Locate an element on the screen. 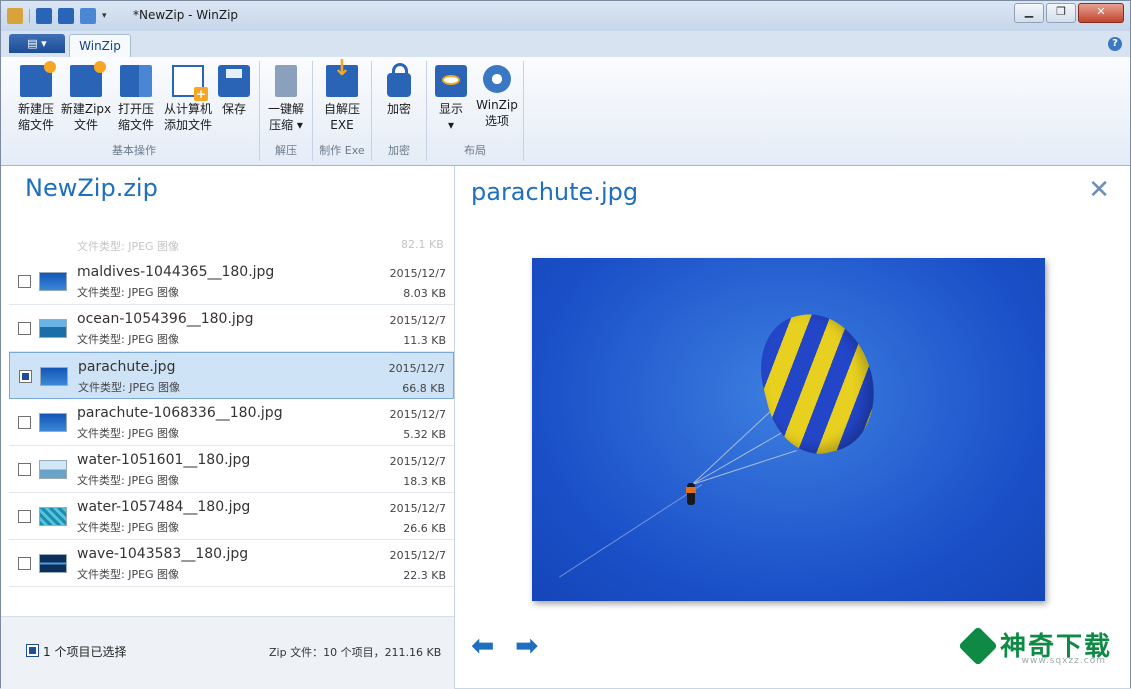 The image size is (1131, 689). gear-icon is located at coordinates (497, 79).